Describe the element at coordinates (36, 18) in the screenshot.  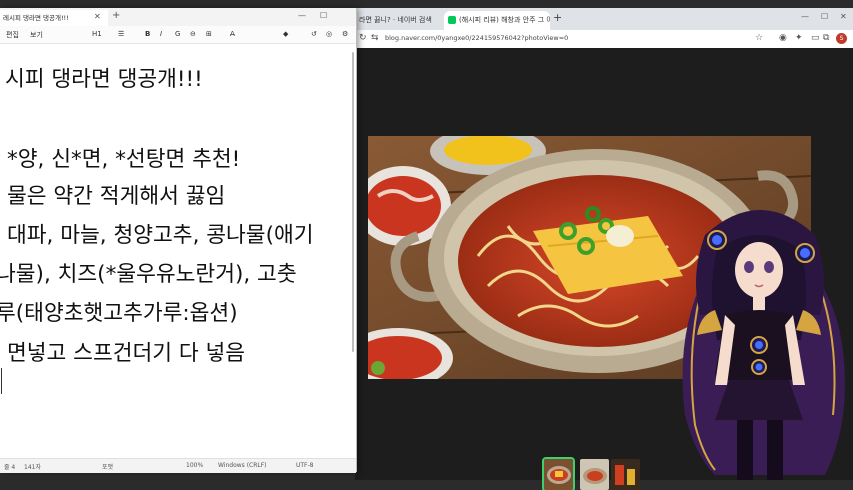
I see `notepad-tab-title: 레시피 댕라면 댕공개!!!` at that location.